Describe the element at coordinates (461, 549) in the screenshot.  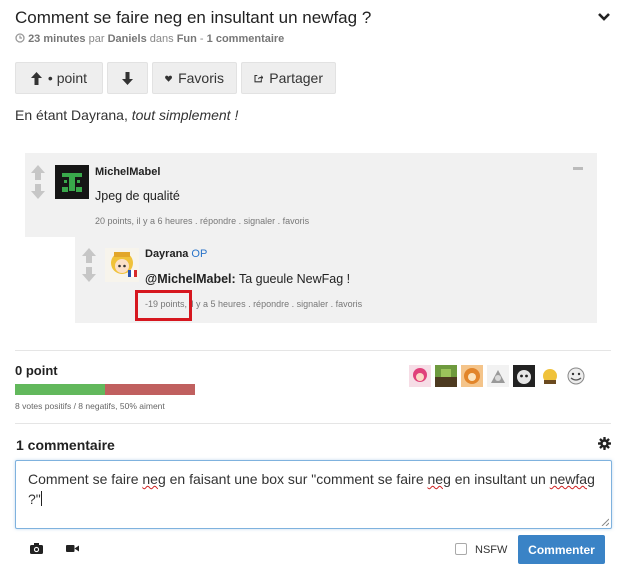
I see `nsfw-checkbox` at that location.